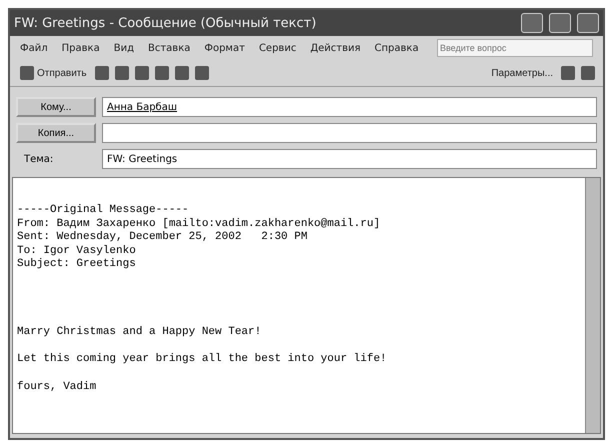 The height and width of the screenshot is (446, 611). I want to click on header-field, so click(349, 133).